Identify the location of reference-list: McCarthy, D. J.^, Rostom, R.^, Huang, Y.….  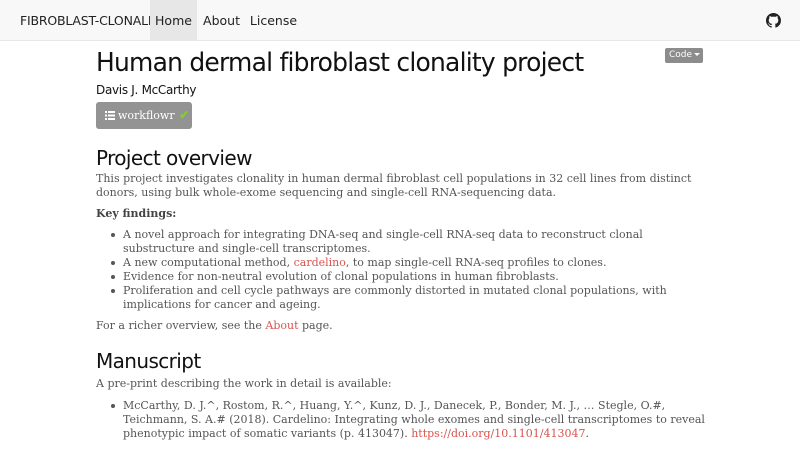
(401, 420).